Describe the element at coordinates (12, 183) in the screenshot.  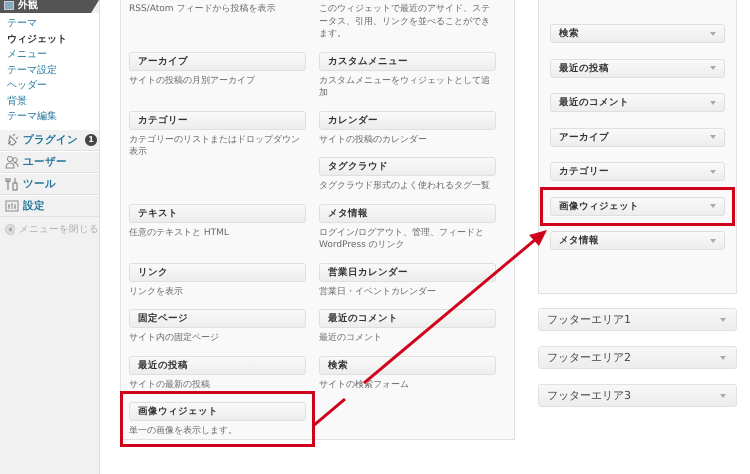
I see `tools-icon` at that location.